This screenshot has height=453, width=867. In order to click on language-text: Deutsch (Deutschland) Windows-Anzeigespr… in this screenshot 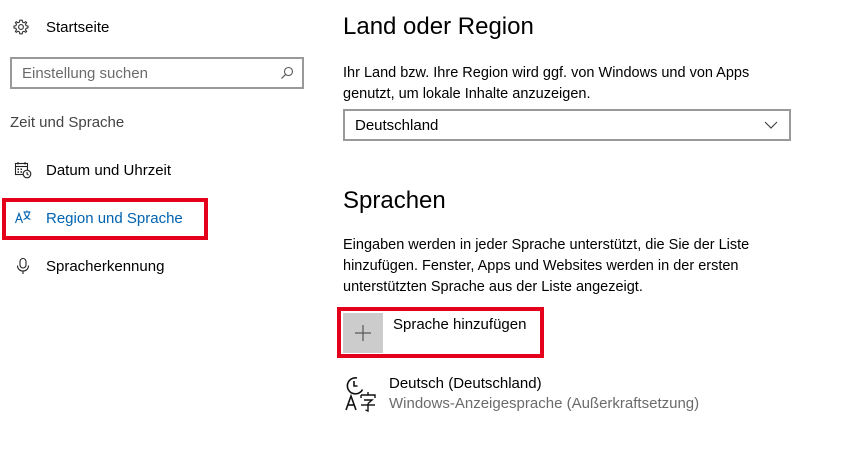, I will do `click(544, 394)`.